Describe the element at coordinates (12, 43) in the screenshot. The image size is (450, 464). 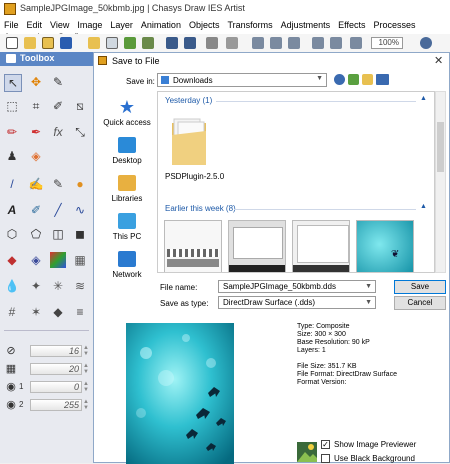
I see `new-file-icon` at that location.